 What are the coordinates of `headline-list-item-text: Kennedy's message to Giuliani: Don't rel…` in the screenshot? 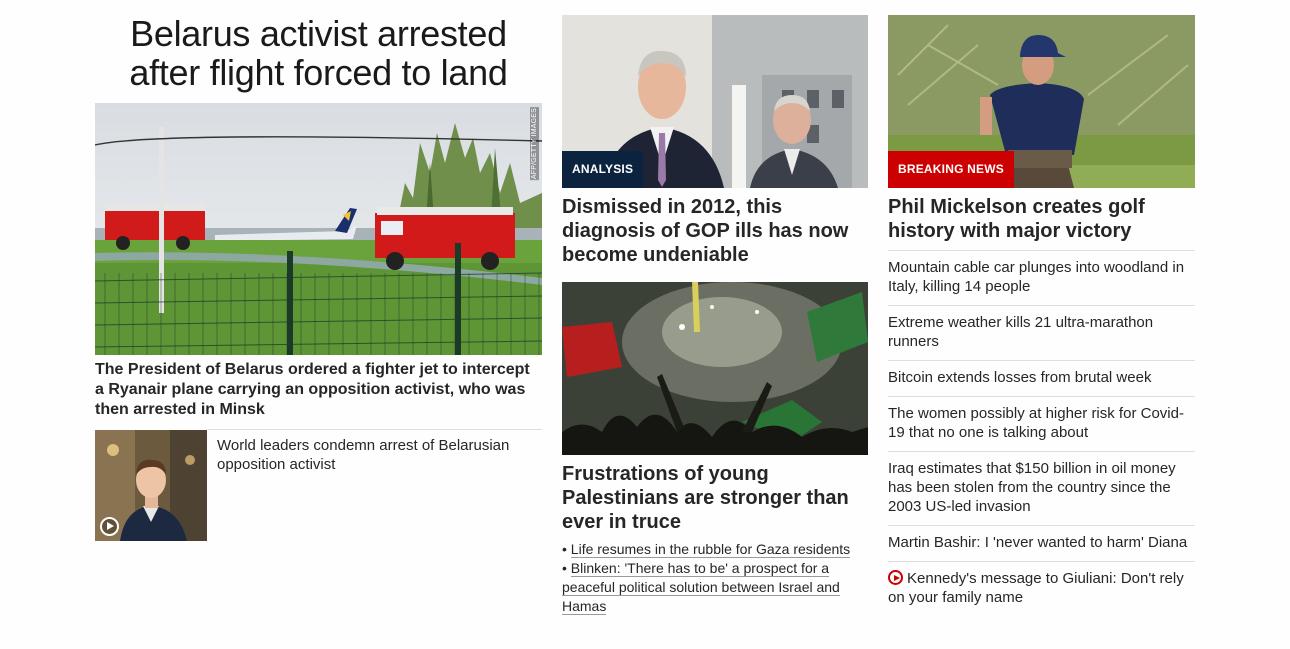 It's located at (1036, 588).